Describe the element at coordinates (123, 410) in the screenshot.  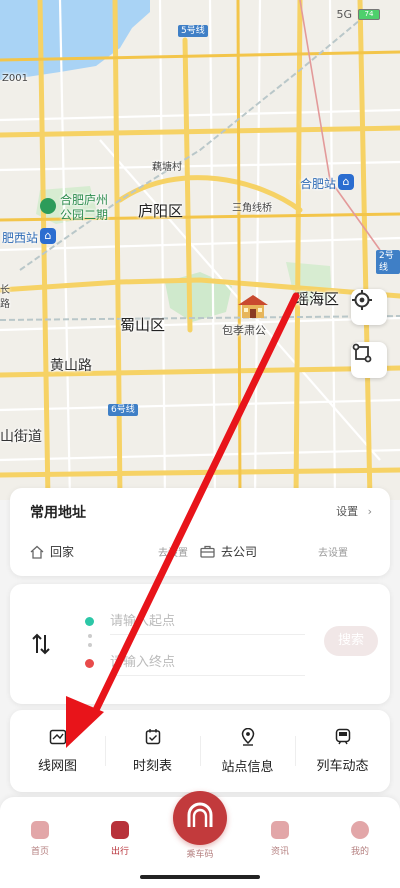
I see `road-badge-line6: 6号线` at that location.